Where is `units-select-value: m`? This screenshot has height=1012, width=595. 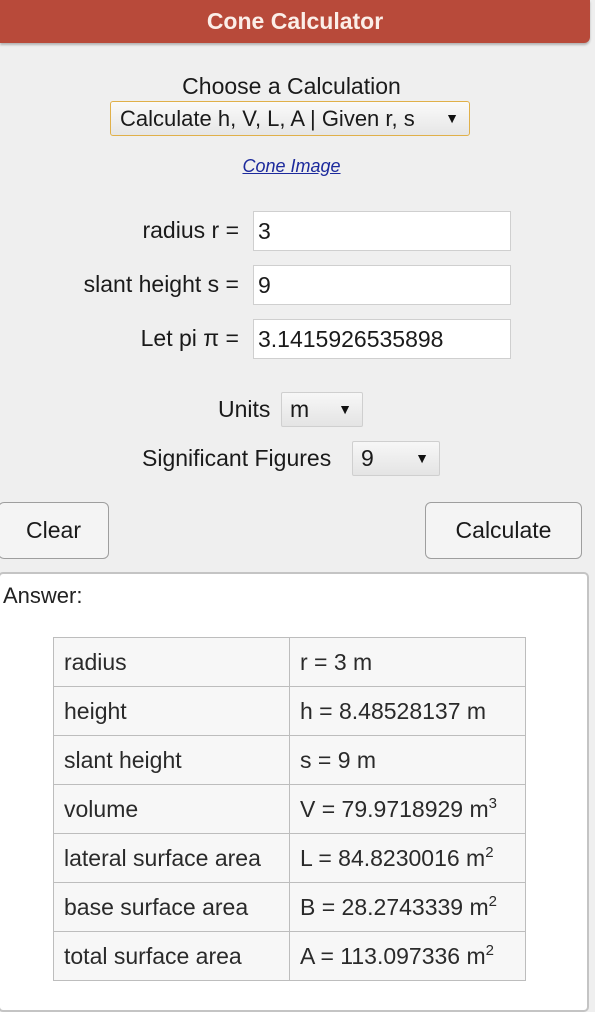 units-select-value: m is located at coordinates (300, 409).